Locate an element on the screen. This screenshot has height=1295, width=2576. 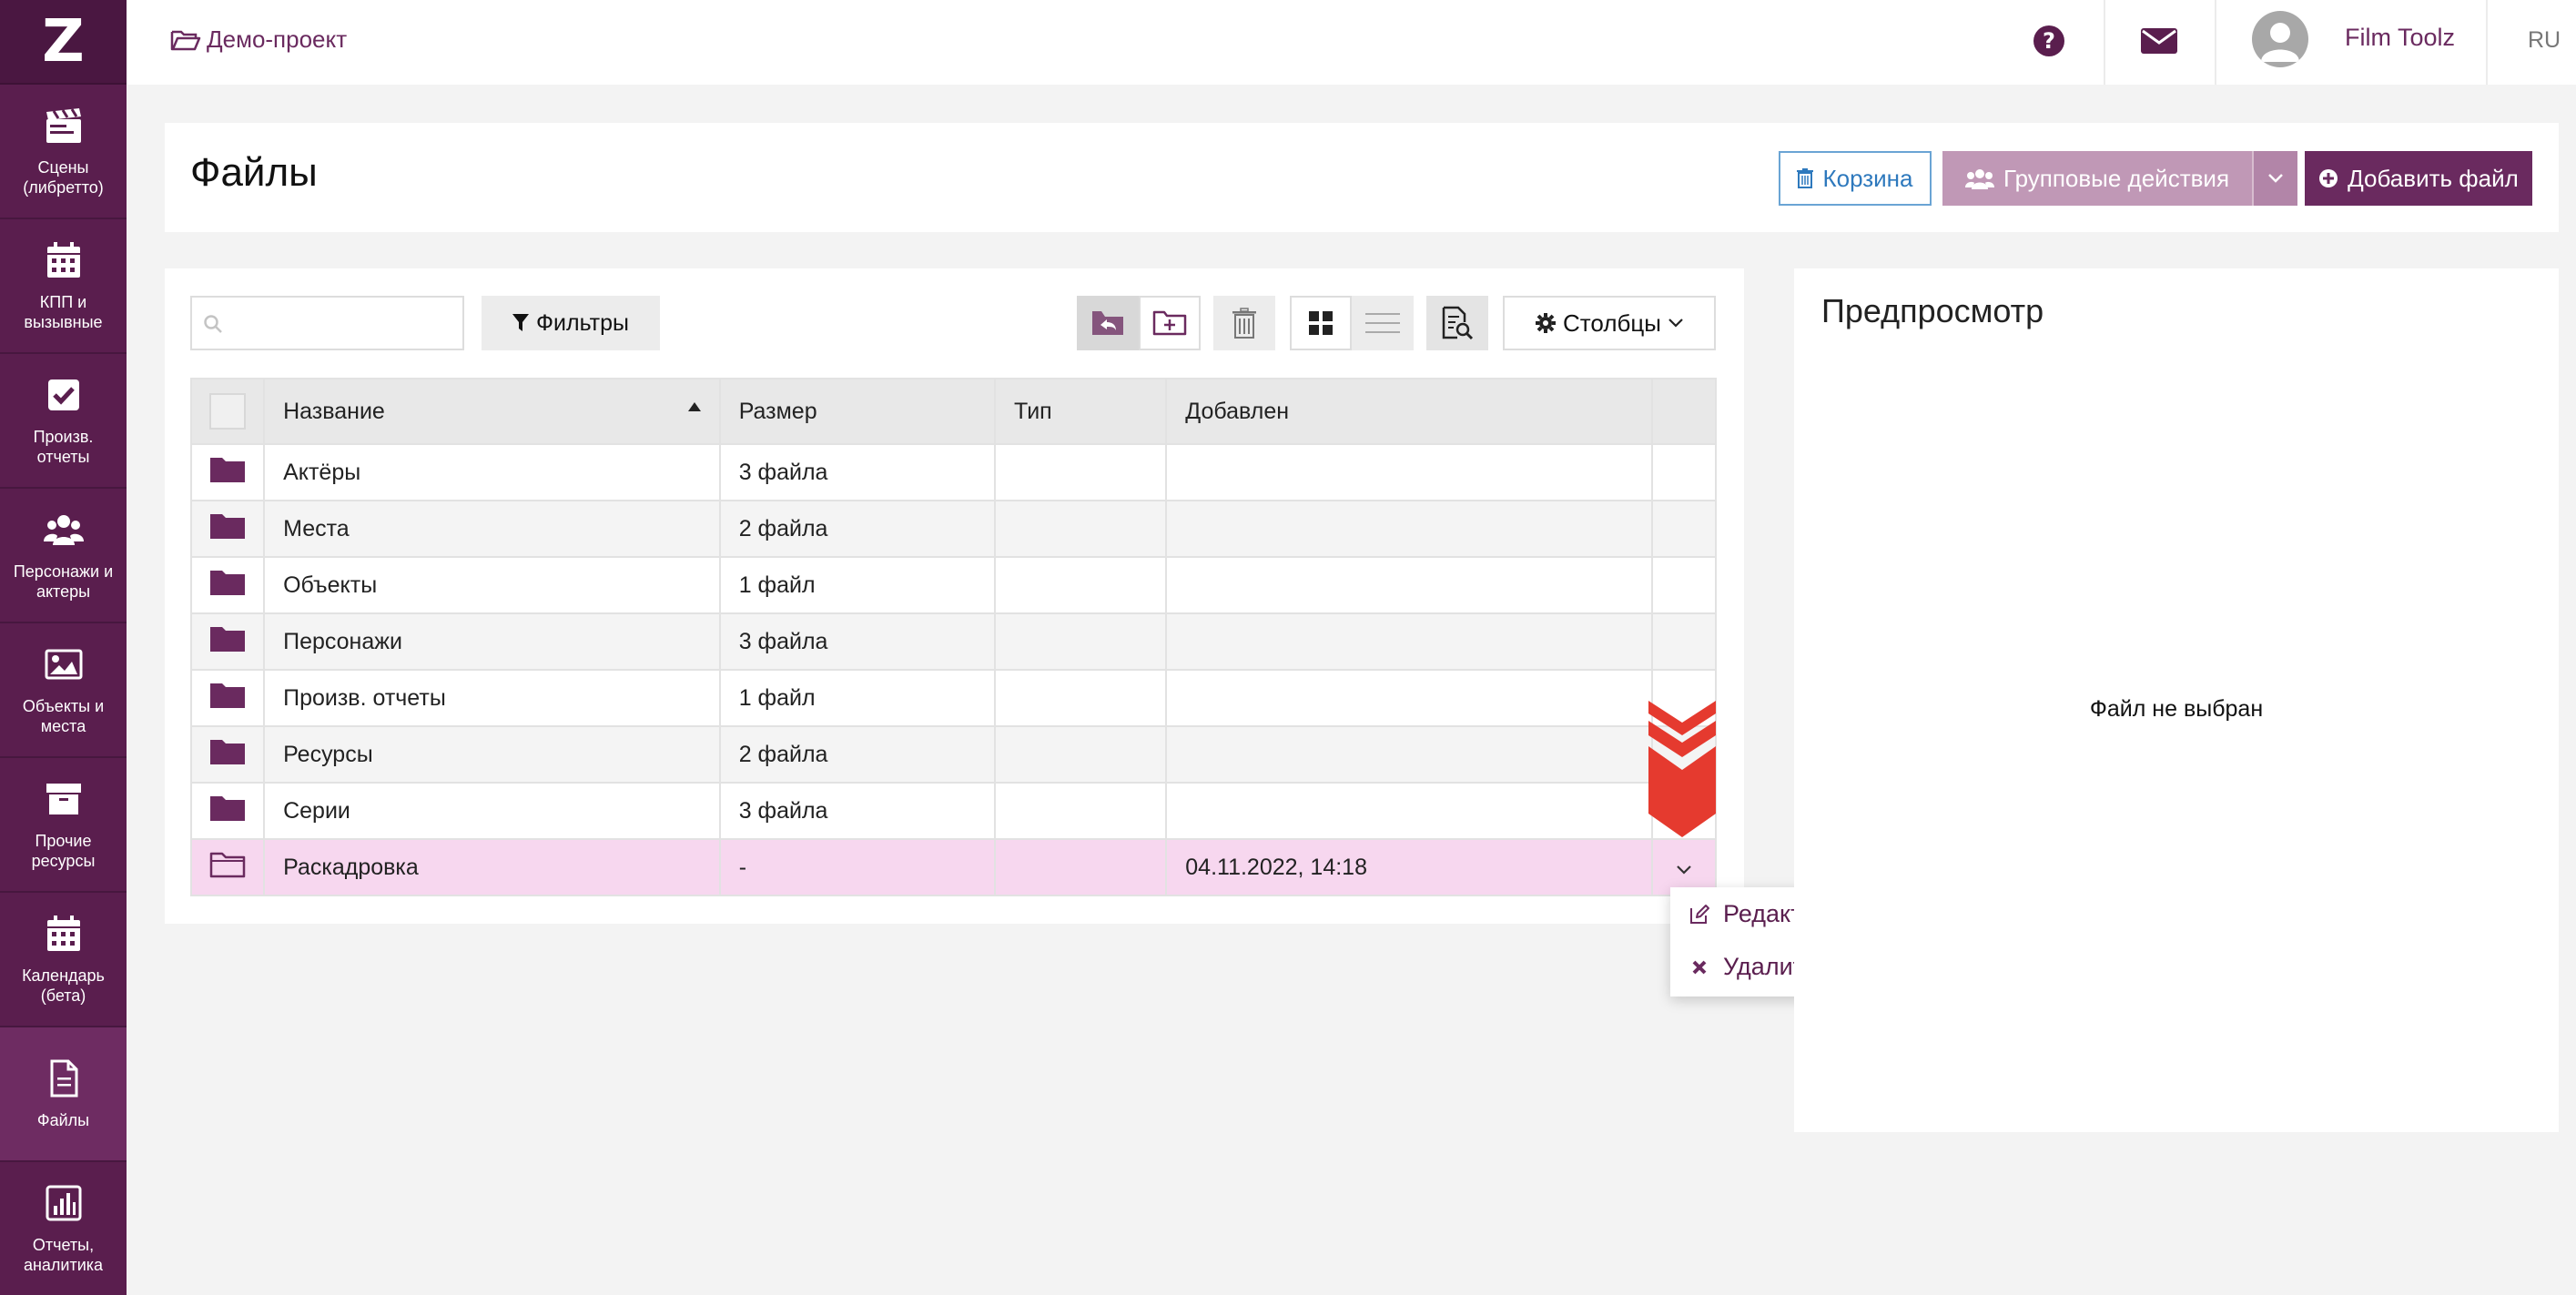
sidebar-item-kpp: КПП и вызывные is located at coordinates (63, 286).